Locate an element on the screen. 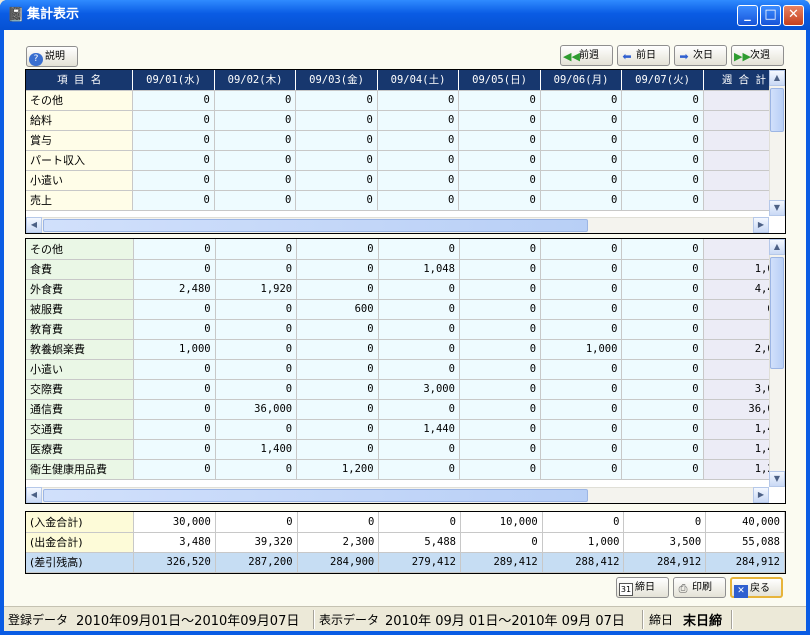 This screenshot has height=635, width=810. income-row: 売上 0 0 0 0 0 0 0 is located at coordinates (405, 200).